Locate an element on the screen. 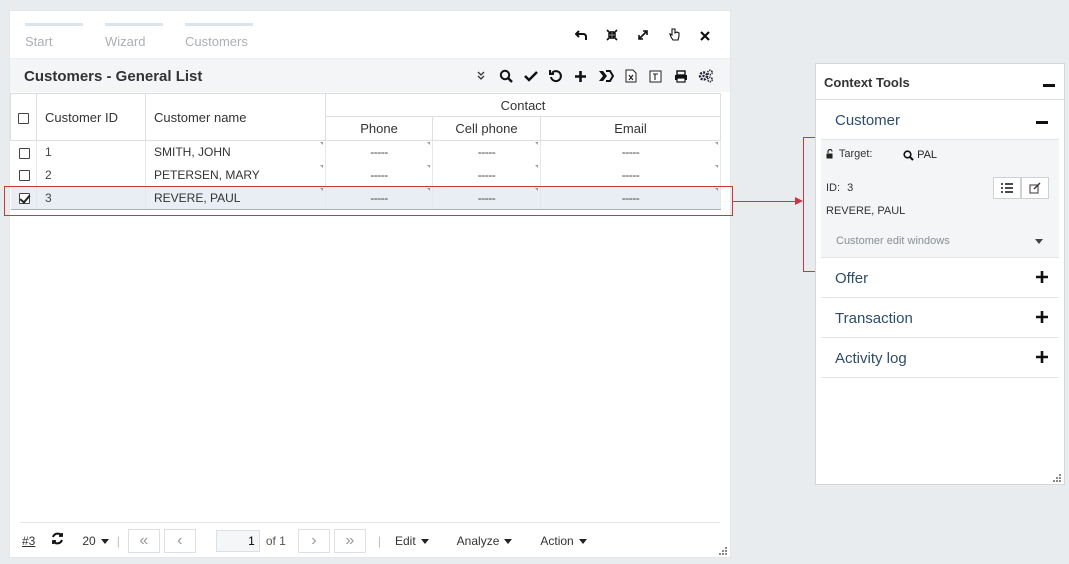  print-icon is located at coordinates (680, 76).